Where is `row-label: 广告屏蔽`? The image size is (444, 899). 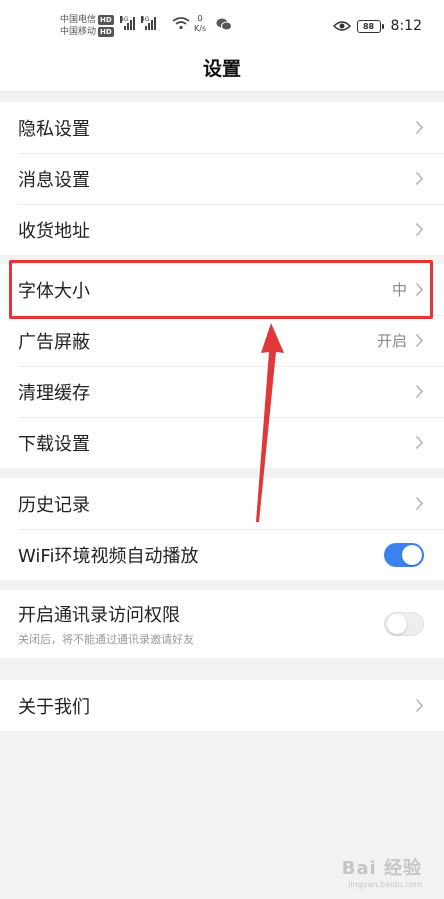
row-label: 广告屏蔽 is located at coordinates (54, 342).